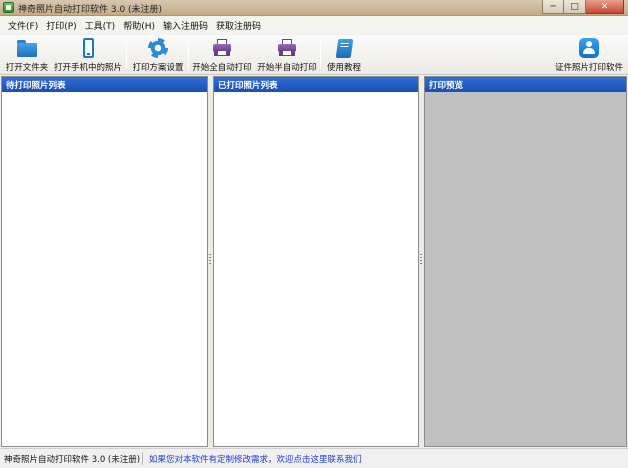 This screenshot has height=468, width=628. I want to click on menu-print: 打印(P), so click(61, 25).